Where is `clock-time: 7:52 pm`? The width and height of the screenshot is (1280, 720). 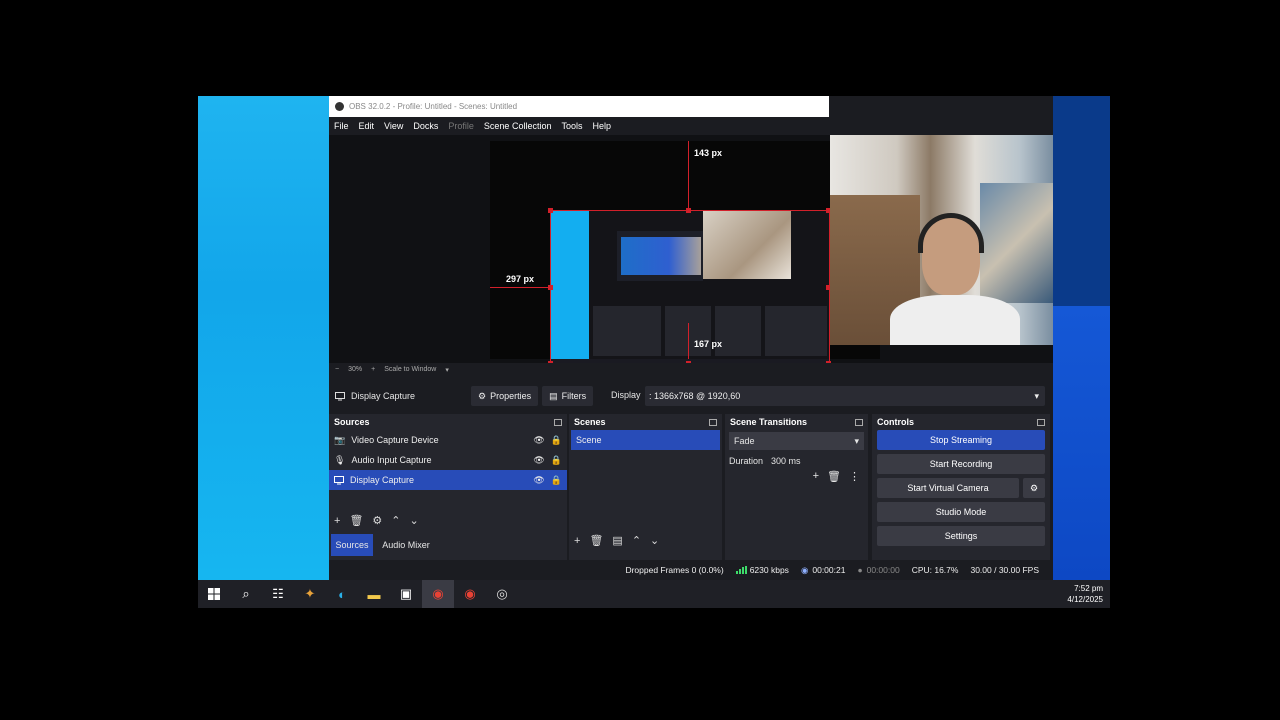
clock-time: 7:52 pm is located at coordinates (1088, 588).